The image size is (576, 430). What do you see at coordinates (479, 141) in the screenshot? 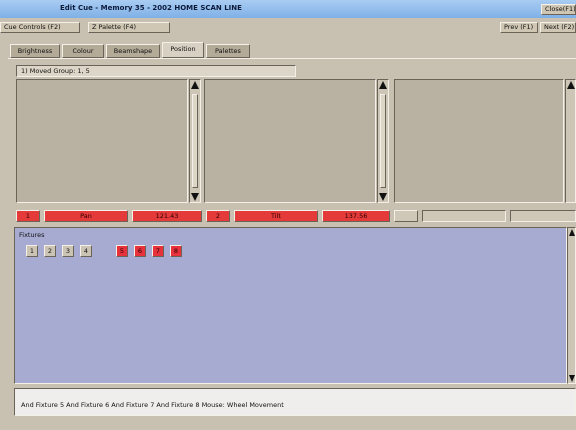
I see `empty-panel` at bounding box center [479, 141].